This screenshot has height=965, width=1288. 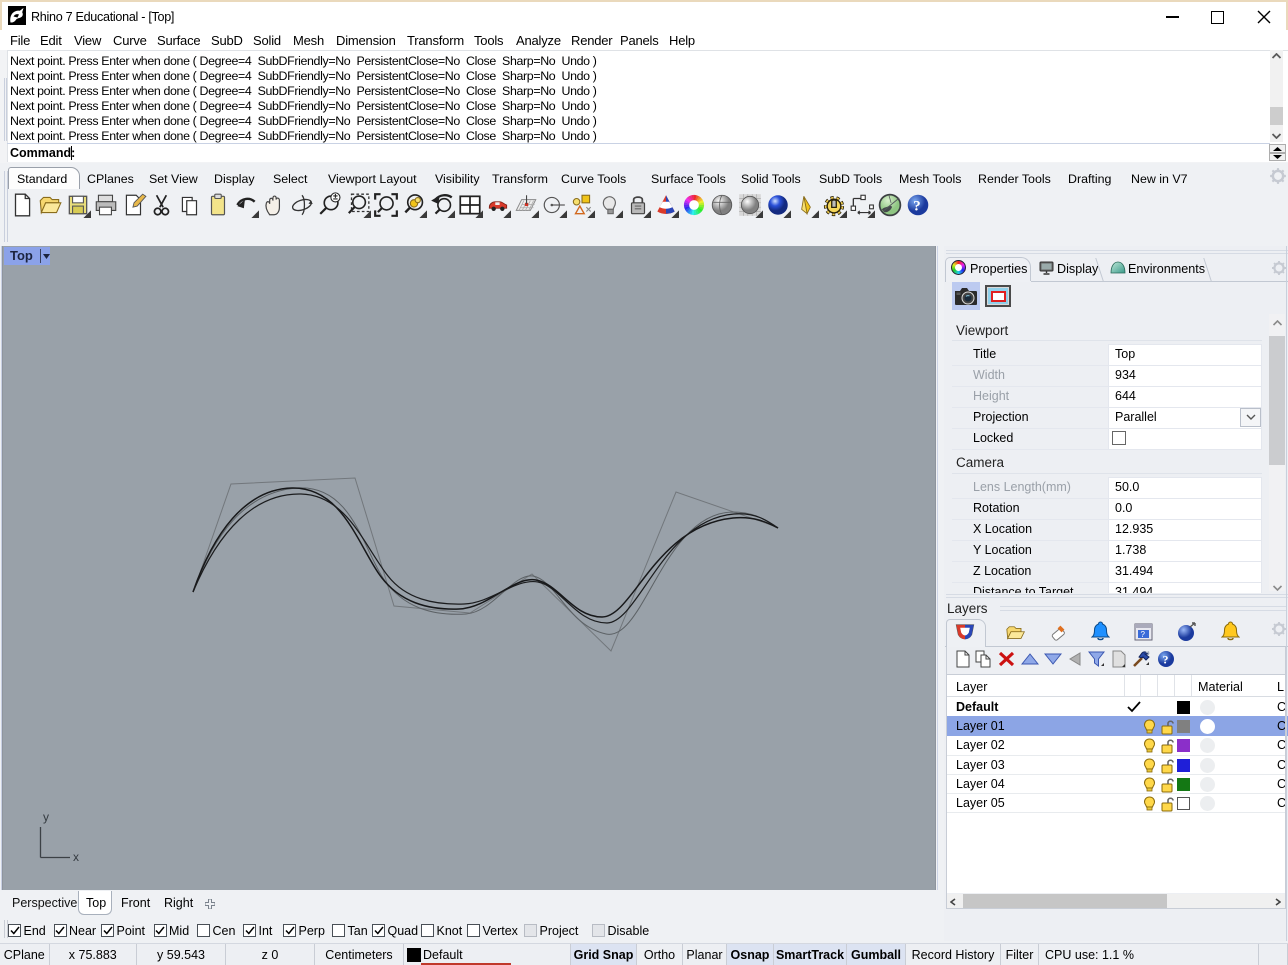 I want to click on svg-text: y, so click(x=46, y=817).